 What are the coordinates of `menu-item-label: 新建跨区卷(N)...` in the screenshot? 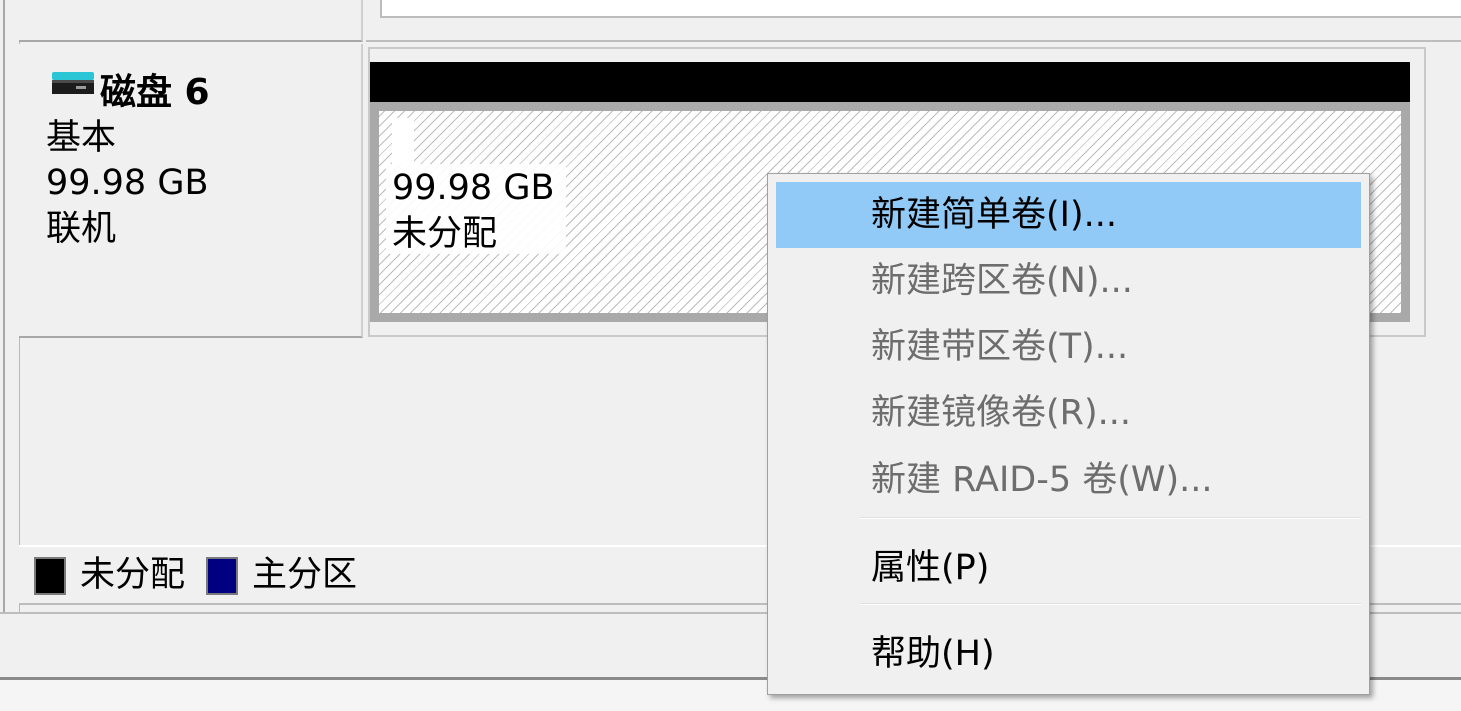 It's located at (1002, 281).